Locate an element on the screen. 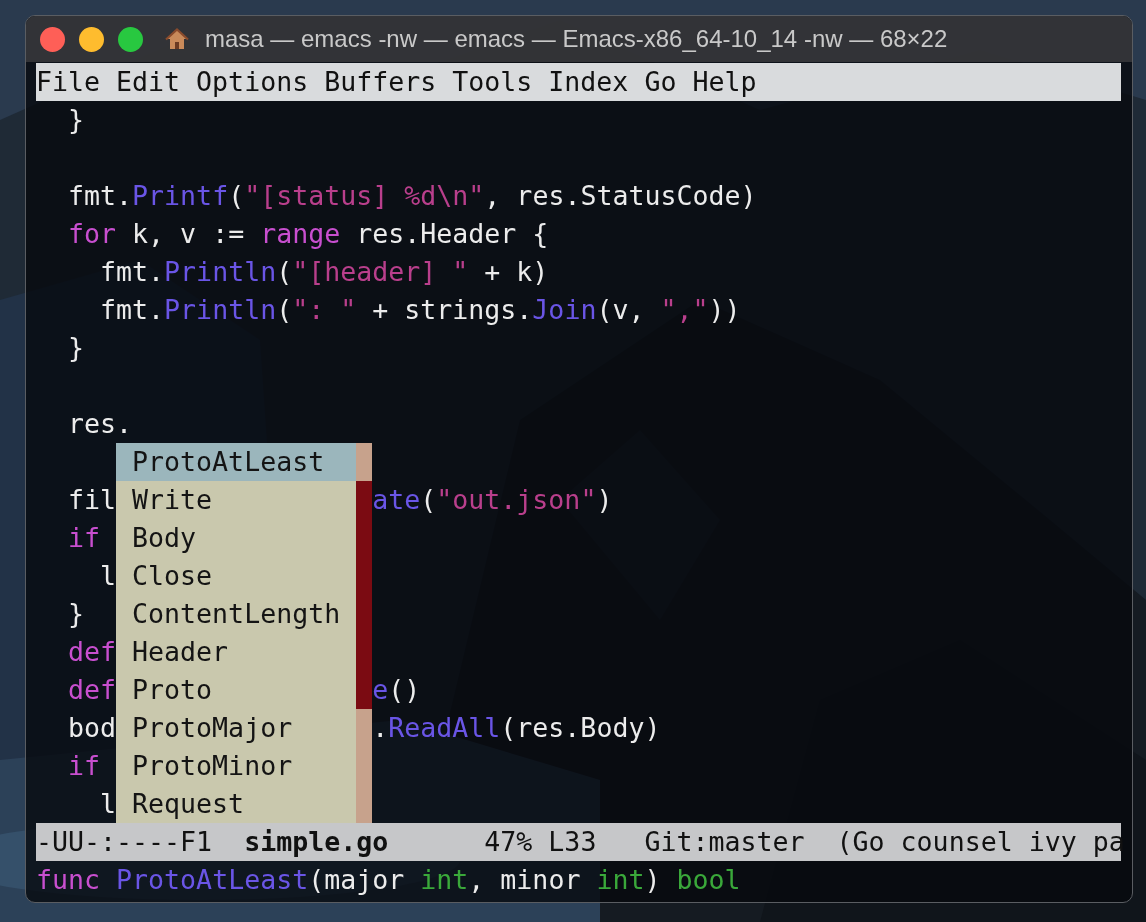 The height and width of the screenshot is (922, 1146). zoom-button is located at coordinates (130, 39).